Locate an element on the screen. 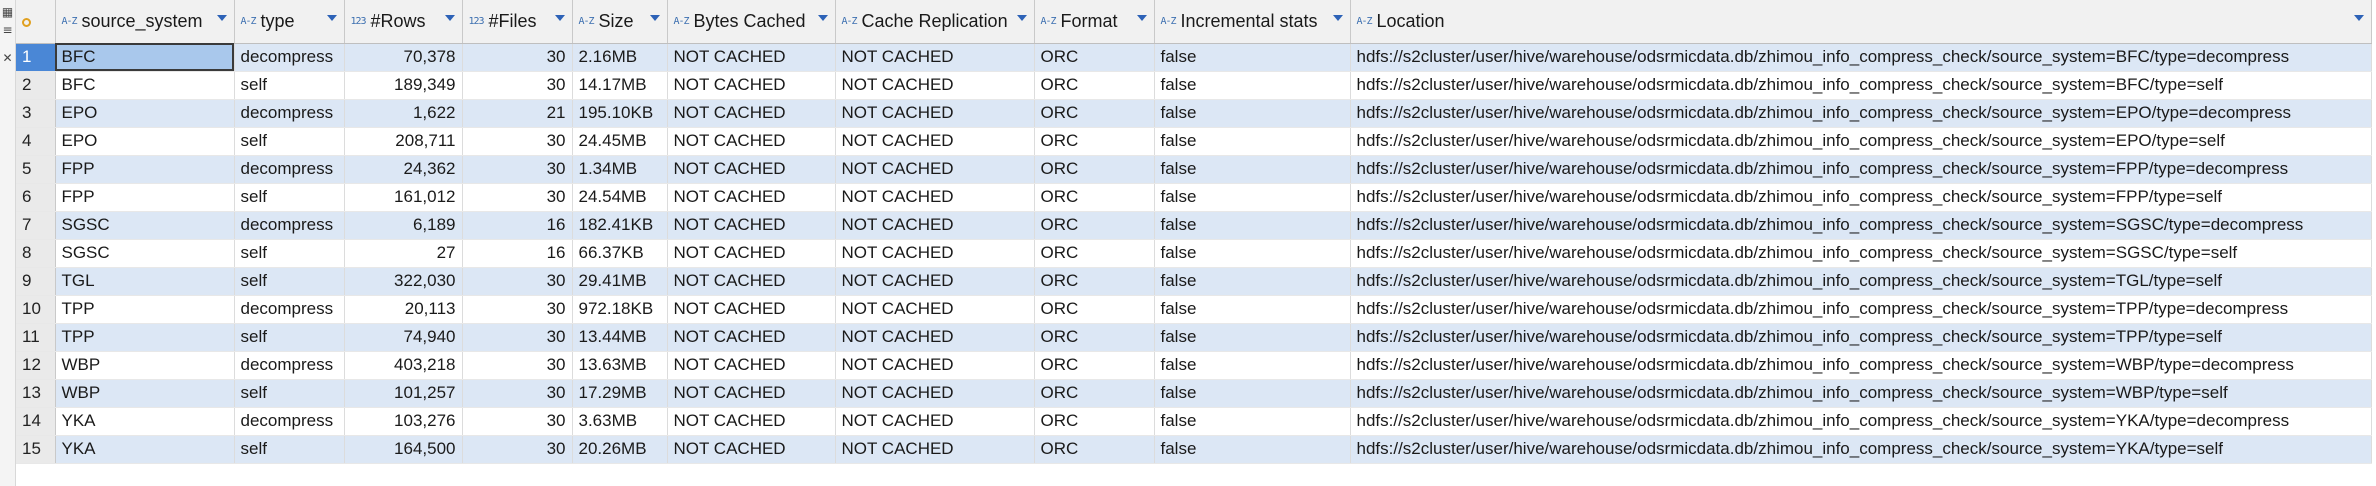 Image resolution: width=2376 pixels, height=486 pixels. cell-source-system: EPO is located at coordinates (145, 113).